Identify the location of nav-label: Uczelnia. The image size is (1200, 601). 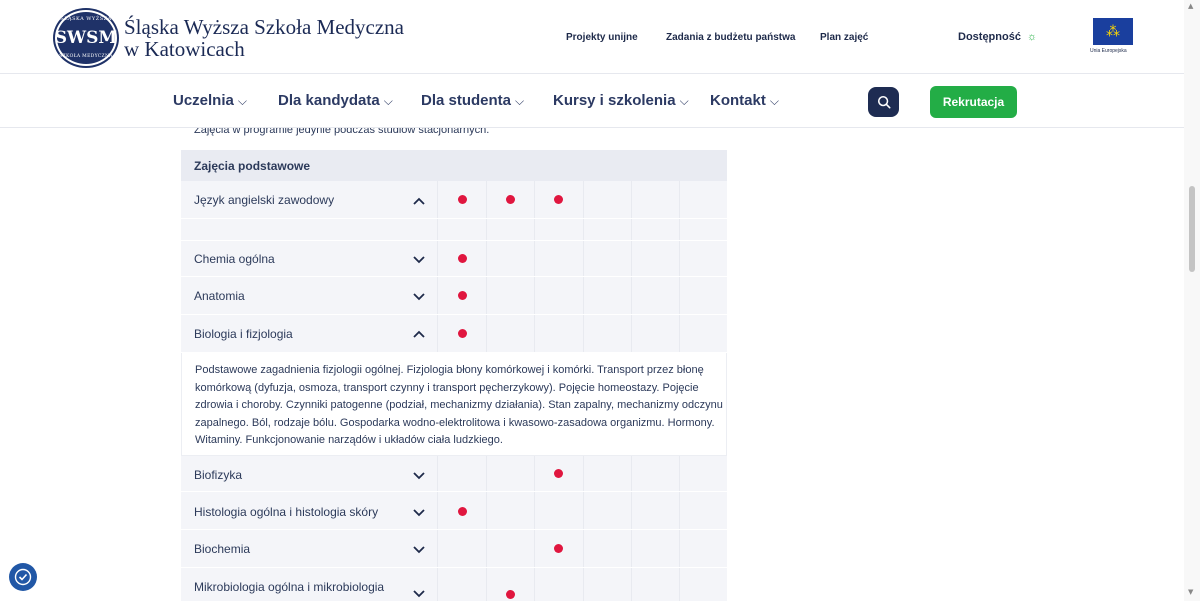
(203, 100).